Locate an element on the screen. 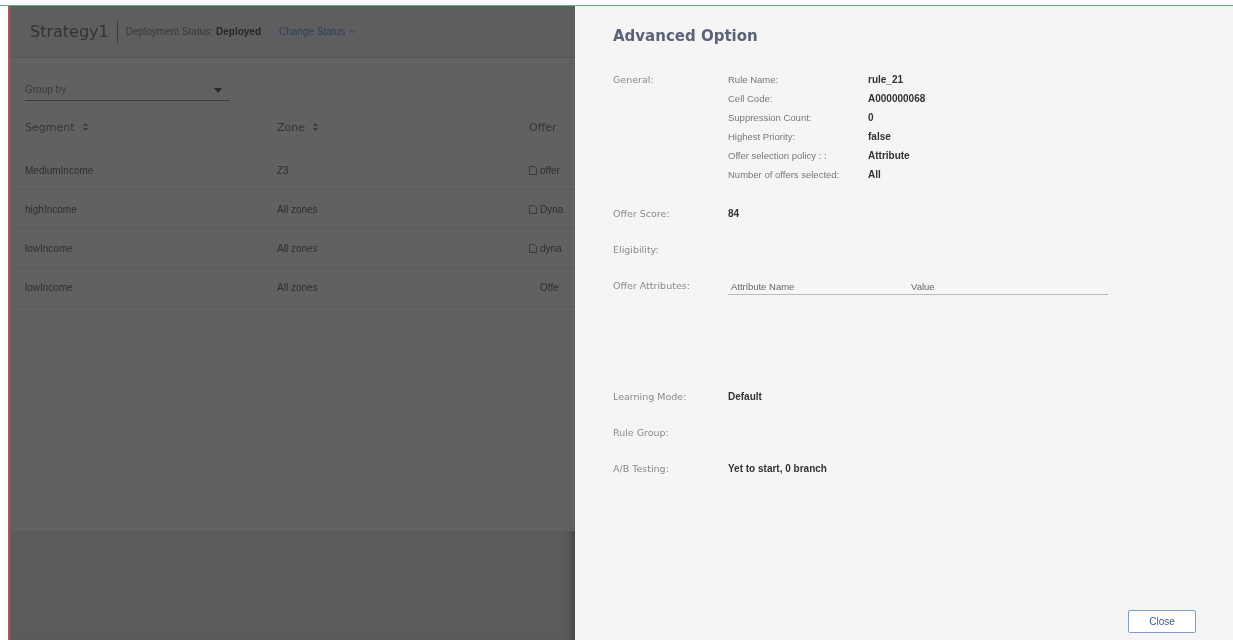 The width and height of the screenshot is (1233, 640). field-value: A000000068 is located at coordinates (897, 99).